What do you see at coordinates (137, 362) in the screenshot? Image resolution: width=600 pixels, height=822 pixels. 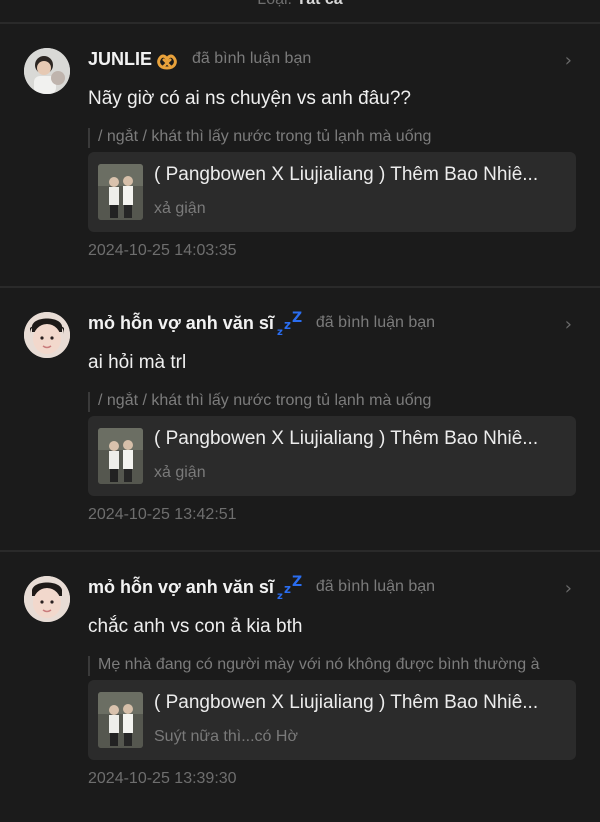 I see `comment-text: ai hỏi mà trl` at bounding box center [137, 362].